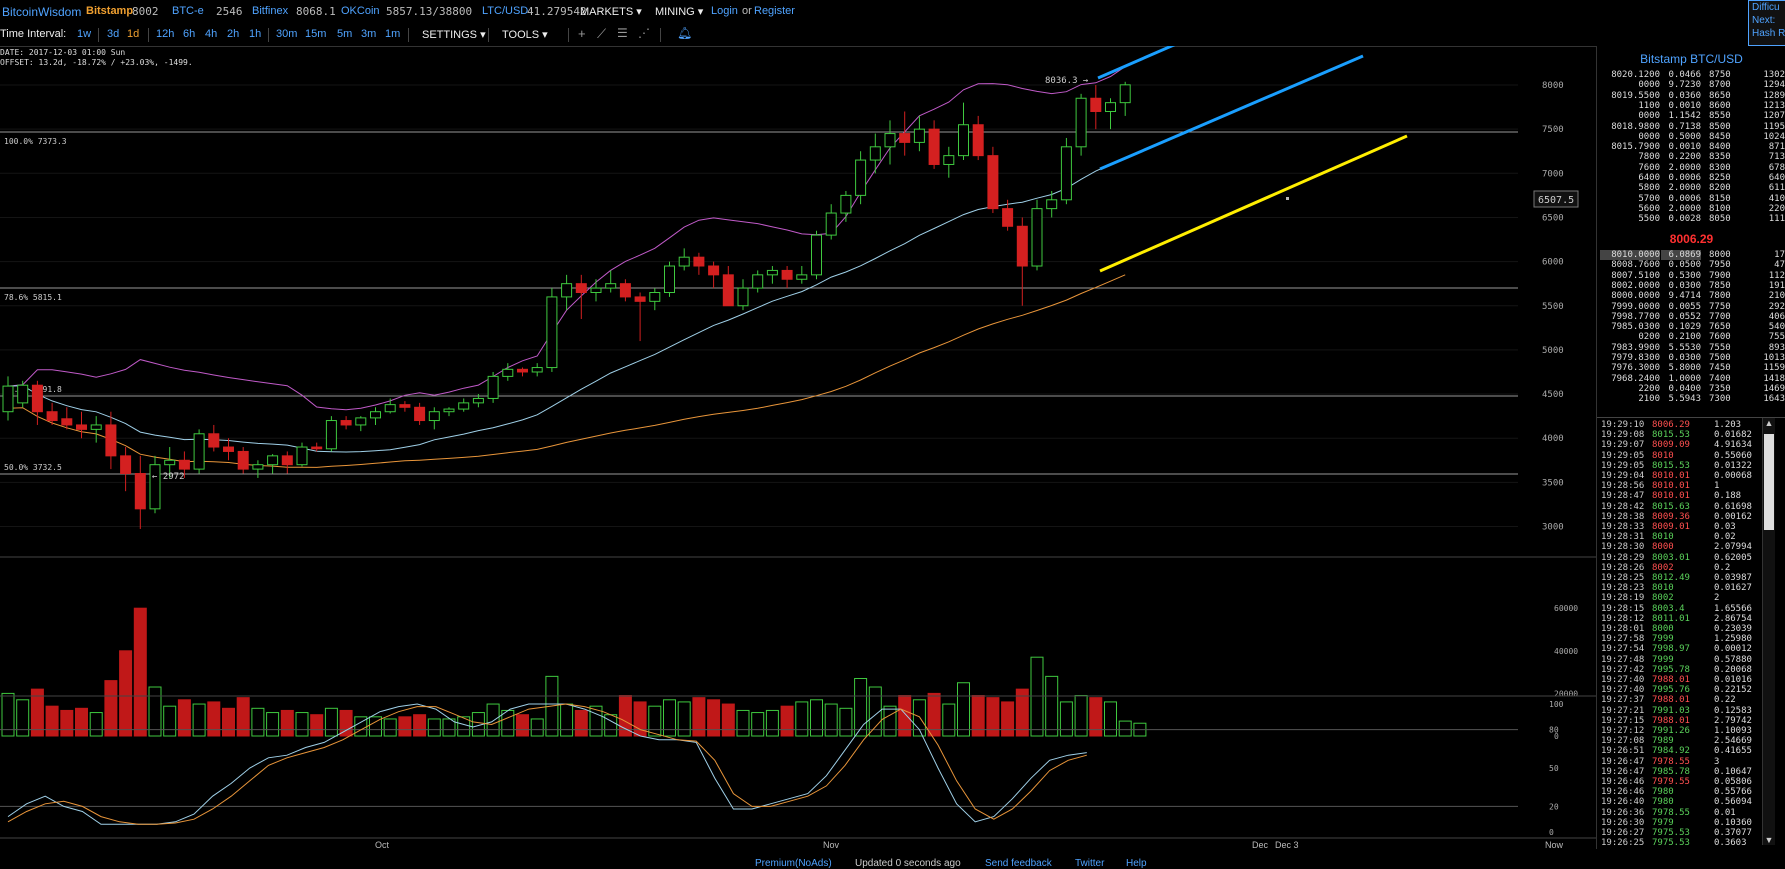 This screenshot has height=869, width=1785. Describe the element at coordinates (109, 11) in the screenshot. I see `ticker-bitstamp-label: Bitstamp` at that location.